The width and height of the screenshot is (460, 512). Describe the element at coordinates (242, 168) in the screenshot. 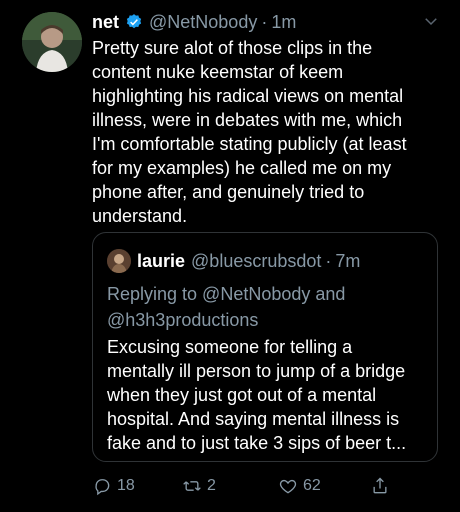

I see `tweet-text-line: for my examples) he called me on my` at that location.